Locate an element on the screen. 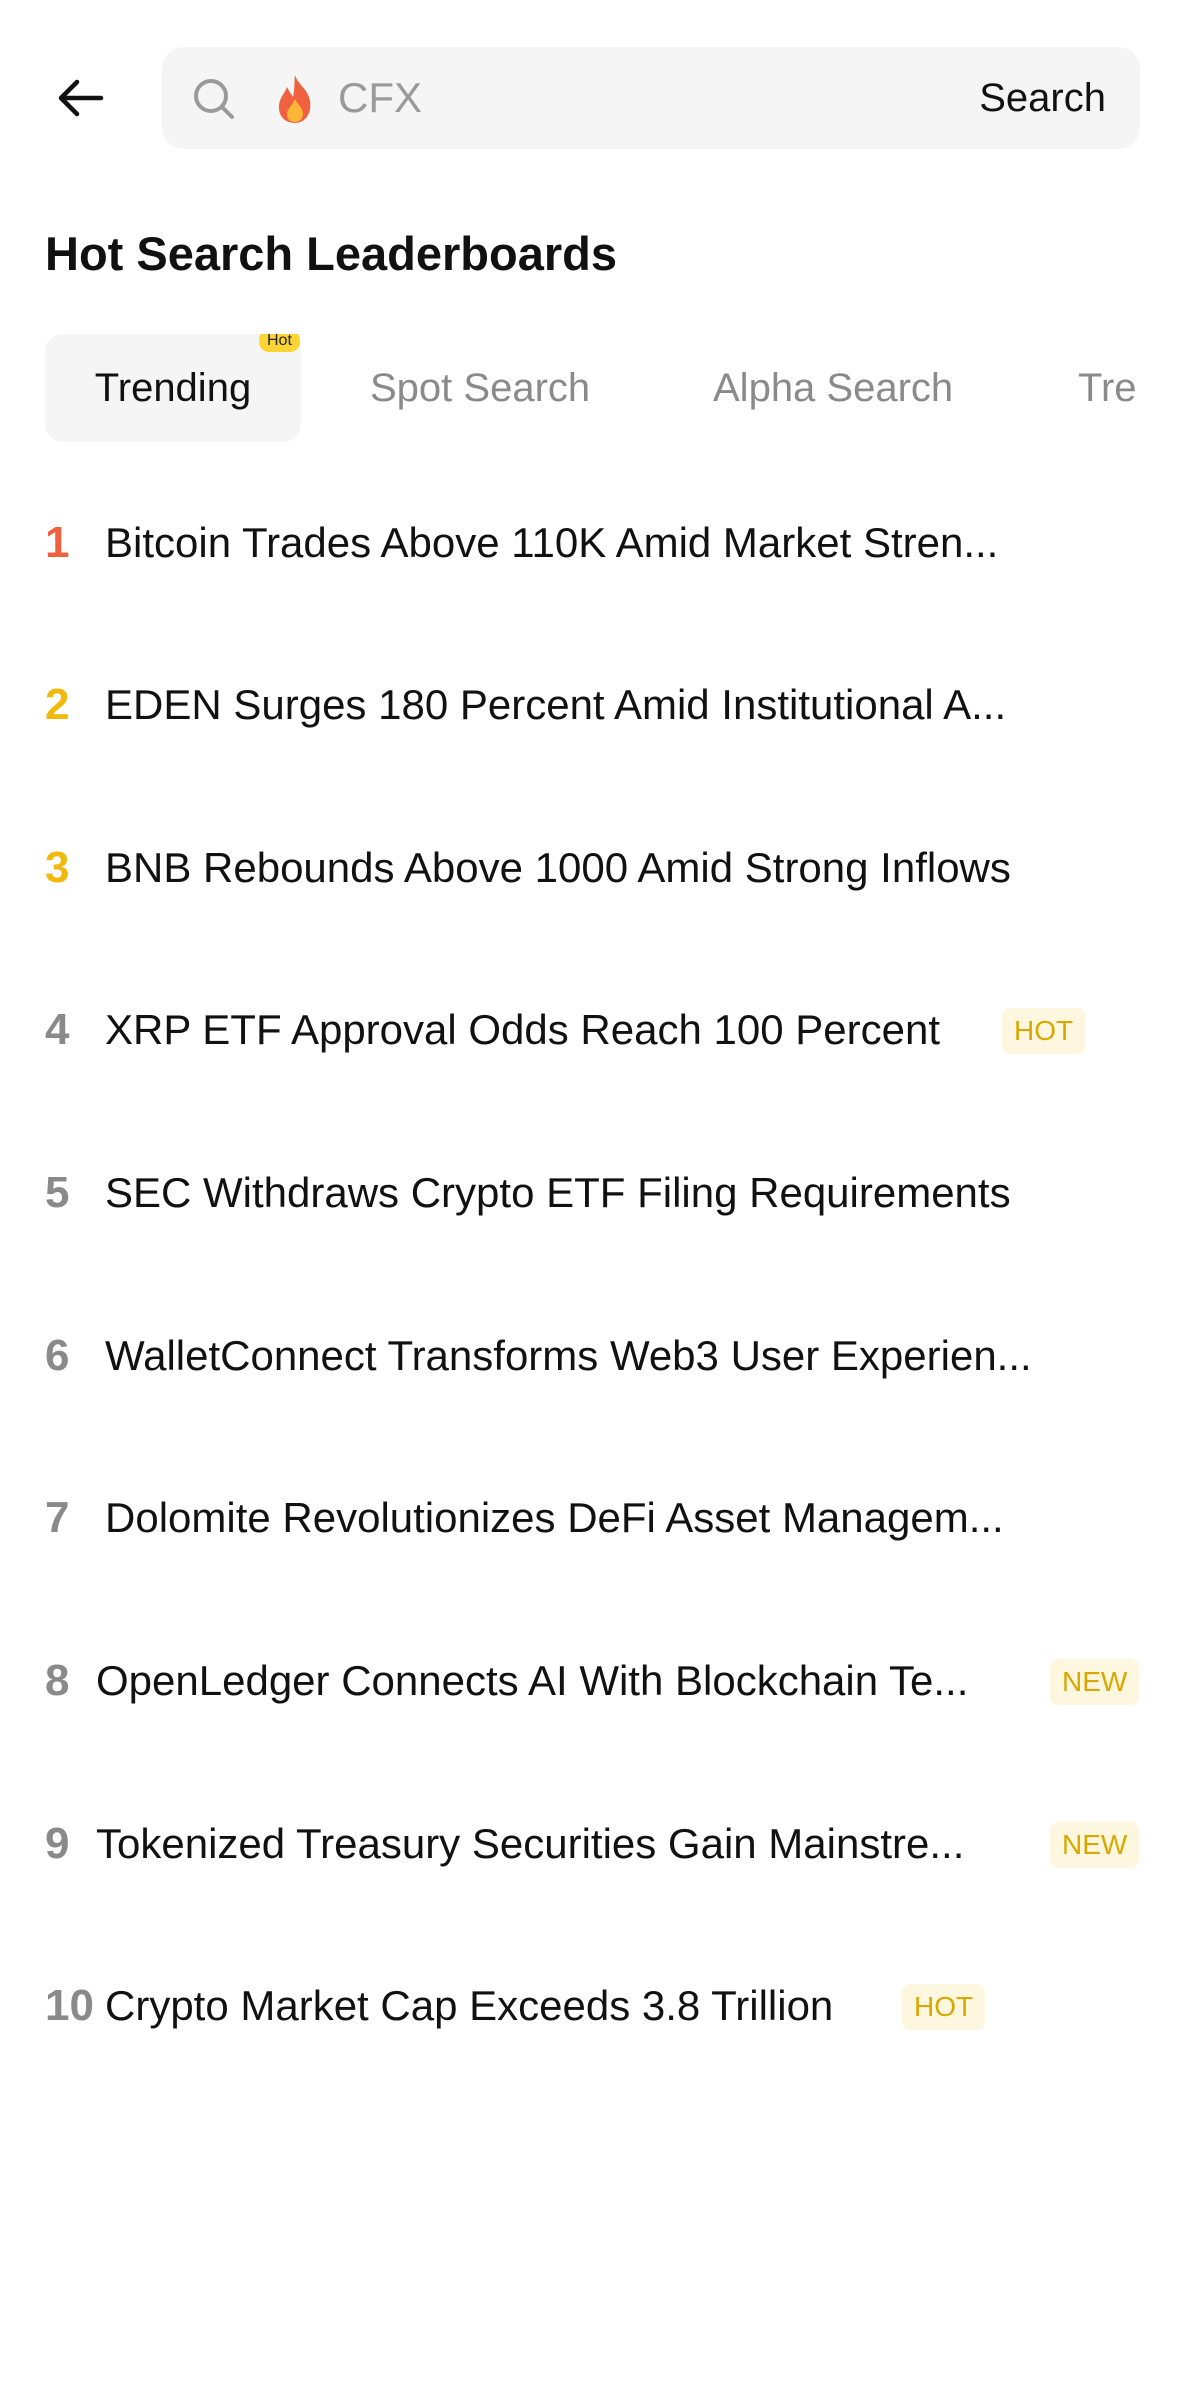  tab-spot-search: Spot Search is located at coordinates (480, 388).